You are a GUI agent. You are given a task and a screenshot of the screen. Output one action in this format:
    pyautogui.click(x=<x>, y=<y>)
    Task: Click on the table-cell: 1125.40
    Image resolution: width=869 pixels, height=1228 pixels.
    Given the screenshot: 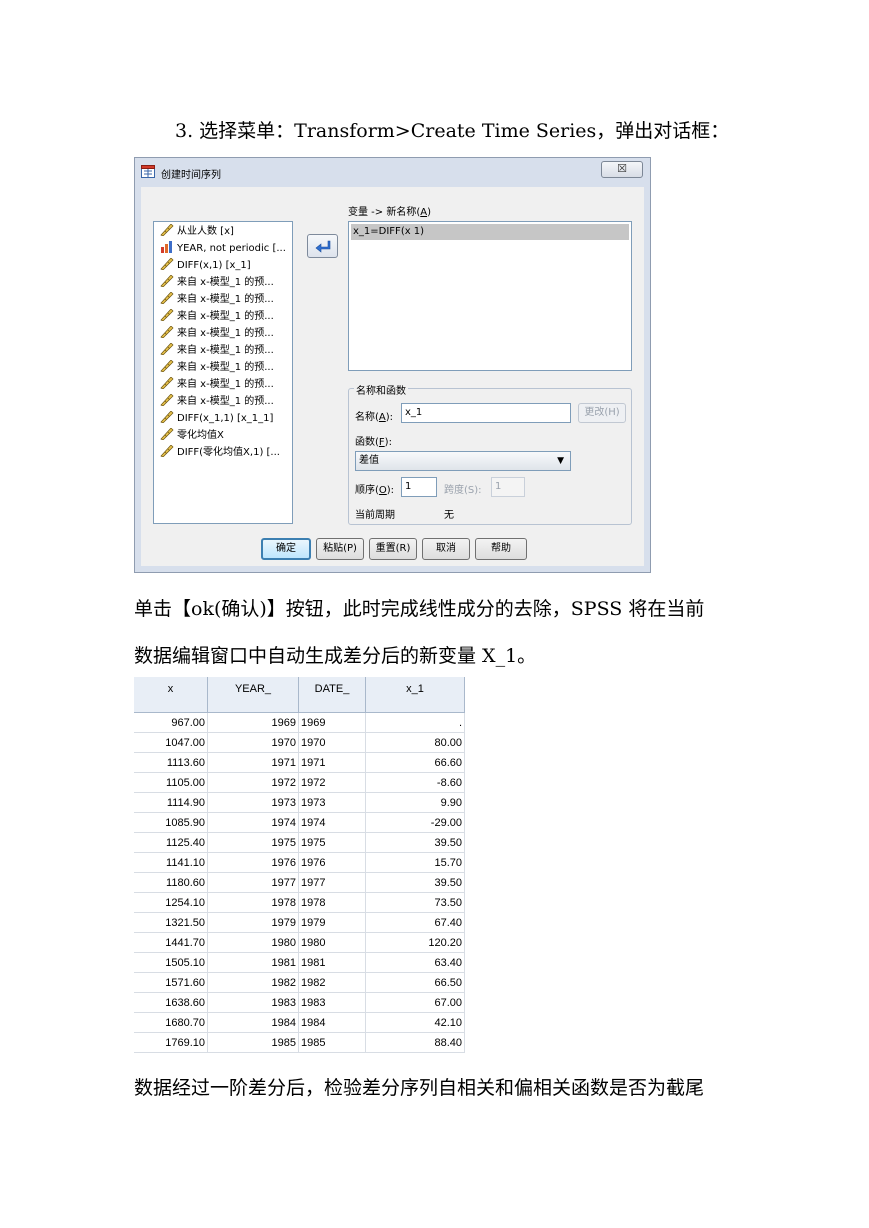 What is the action you would take?
    pyautogui.click(x=171, y=843)
    